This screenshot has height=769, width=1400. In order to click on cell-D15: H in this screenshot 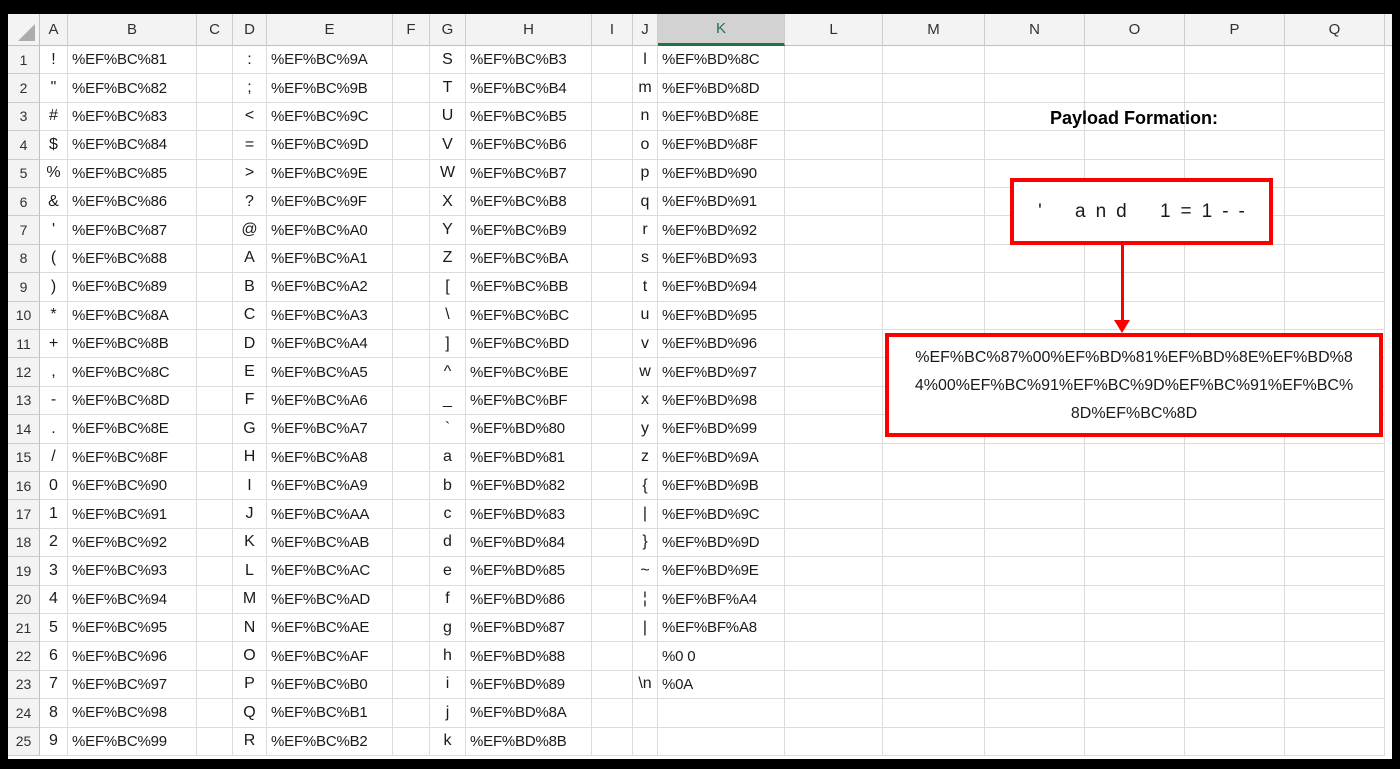, I will do `click(250, 457)`.